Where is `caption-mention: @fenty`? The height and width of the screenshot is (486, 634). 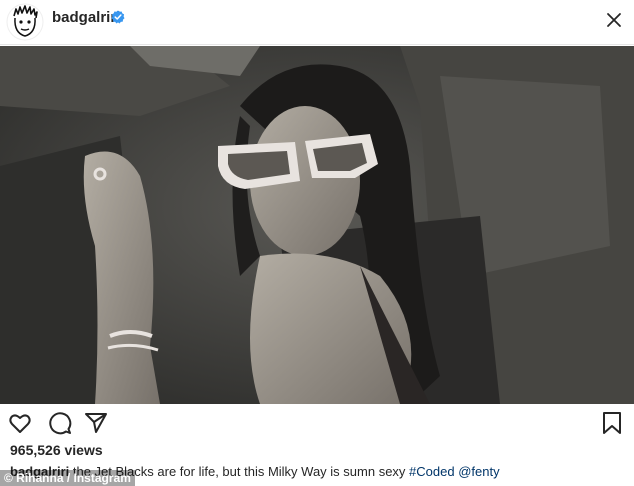
caption-mention: @fenty is located at coordinates (478, 471).